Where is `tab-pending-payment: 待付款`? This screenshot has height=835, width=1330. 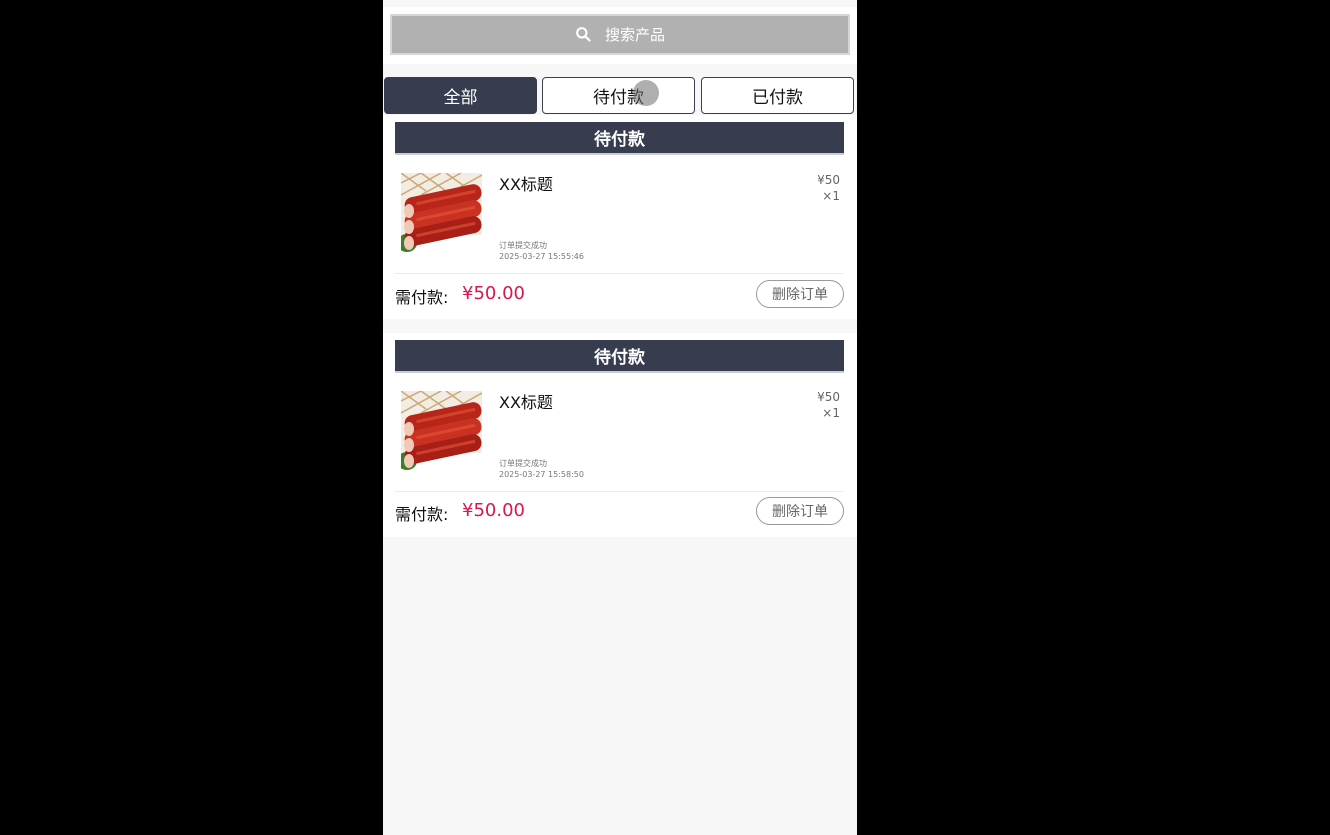 tab-pending-payment: 待付款 is located at coordinates (618, 95).